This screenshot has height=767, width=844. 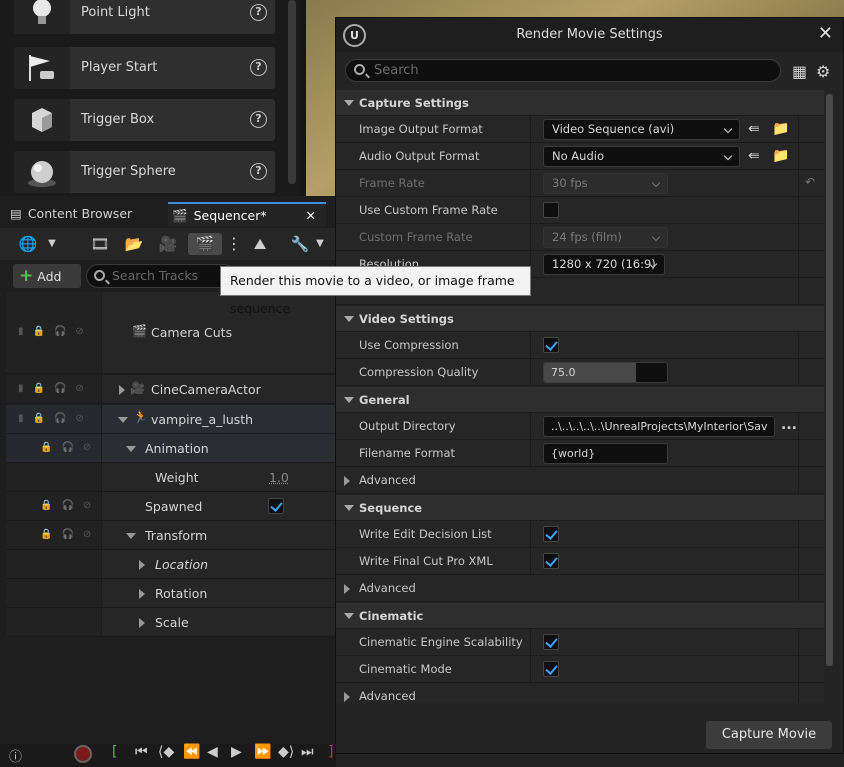 I want to click on clapper-sparkle-icon: 🎞, so click(x=100, y=244).